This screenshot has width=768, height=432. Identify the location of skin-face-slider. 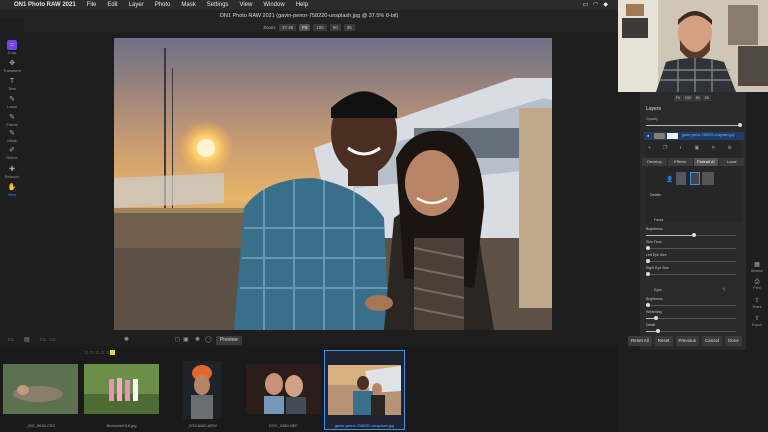
(691, 248).